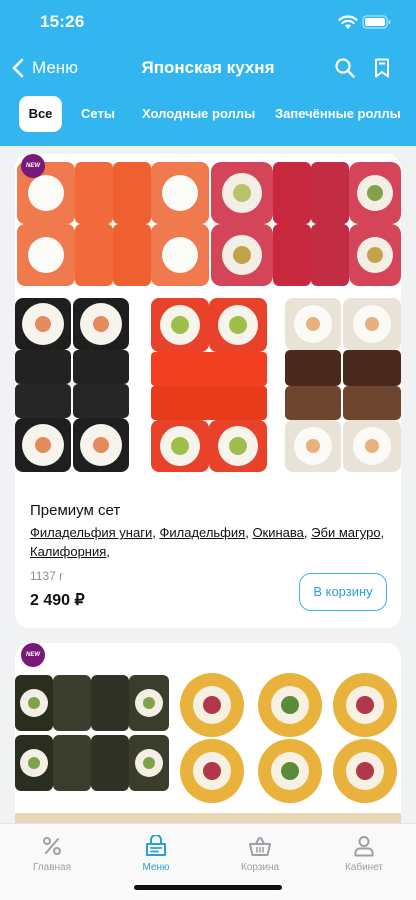 The height and width of the screenshot is (900, 416). What do you see at coordinates (156, 845) in the screenshot?
I see `menu-bag-icon` at bounding box center [156, 845].